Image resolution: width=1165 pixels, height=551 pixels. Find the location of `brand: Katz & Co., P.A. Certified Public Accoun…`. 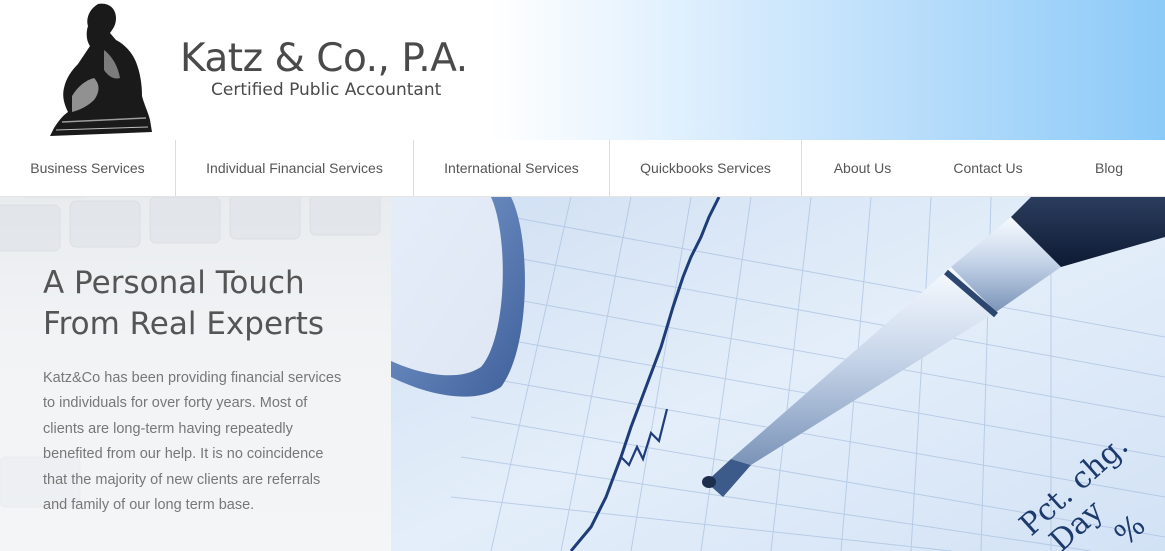

brand: Katz & Co., P.A. Certified Public Accoun… is located at coordinates (324, 68).